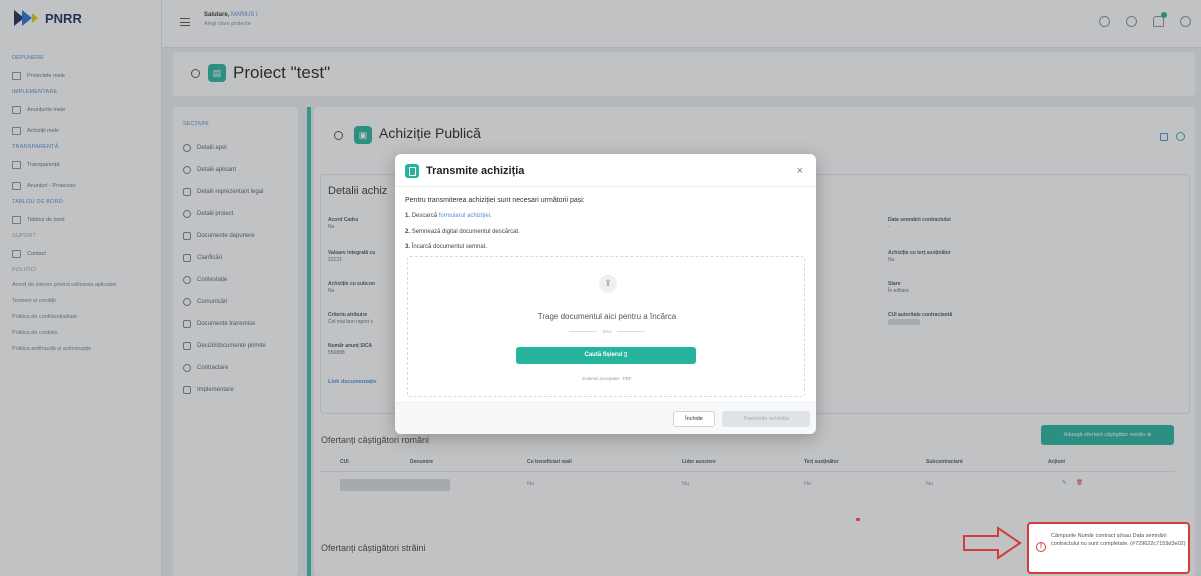 The height and width of the screenshot is (576, 1201). Describe the element at coordinates (475, 171) in the screenshot. I see `modal-title: Transmite achiziția` at that location.